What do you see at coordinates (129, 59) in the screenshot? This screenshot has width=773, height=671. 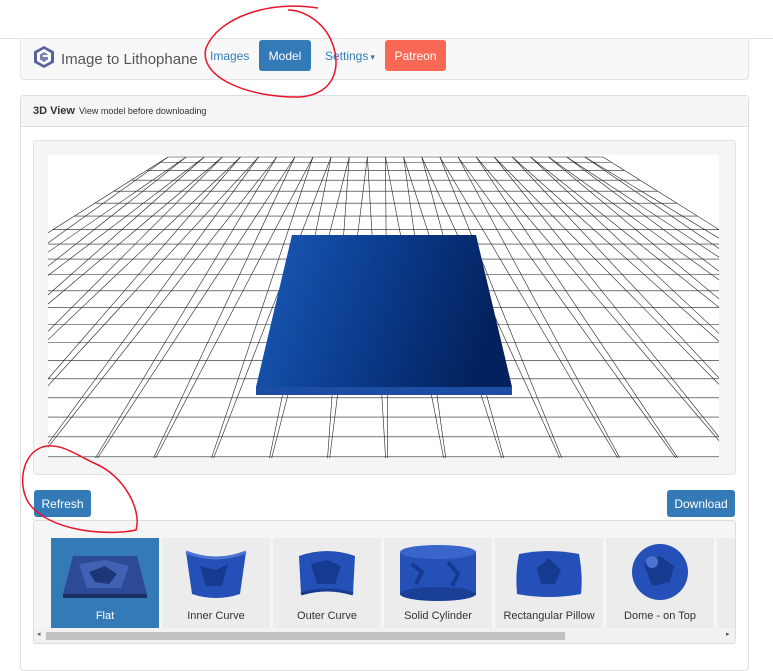 I see `brand-title: Image to Lithophane` at bounding box center [129, 59].